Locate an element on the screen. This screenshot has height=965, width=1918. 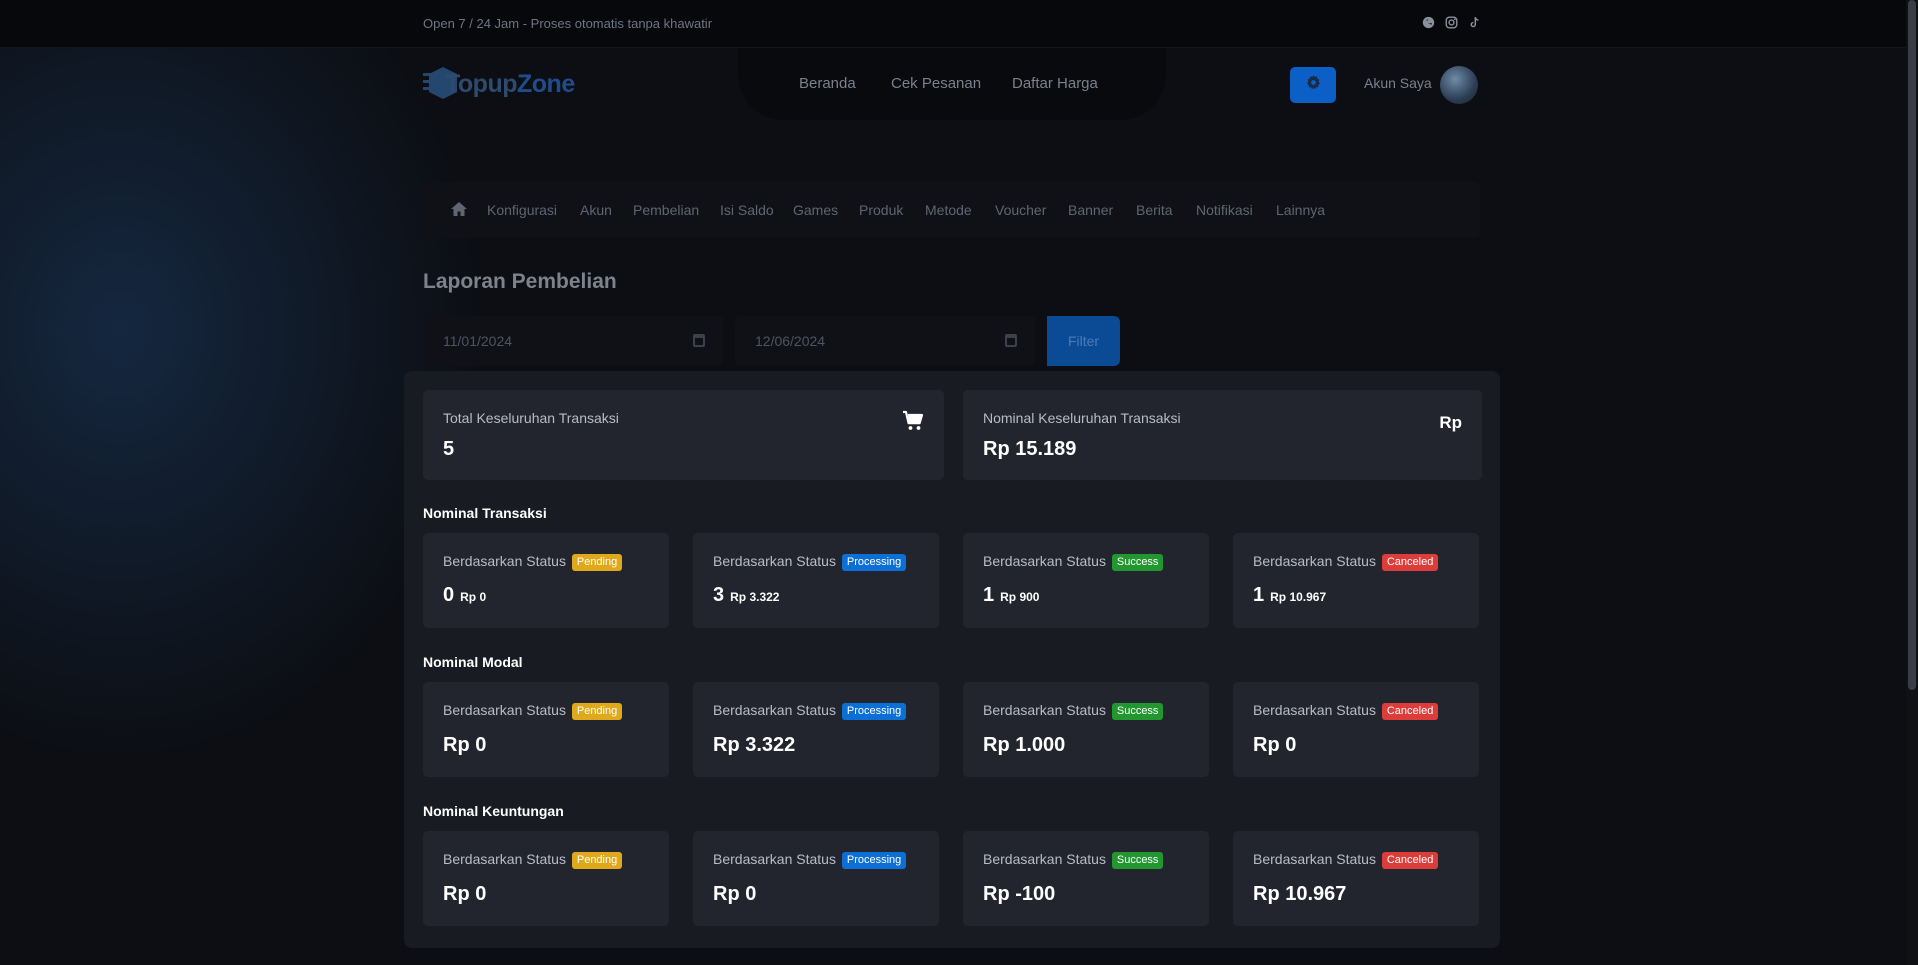
date-to-input: 12/06/2024 is located at coordinates (885, 341).